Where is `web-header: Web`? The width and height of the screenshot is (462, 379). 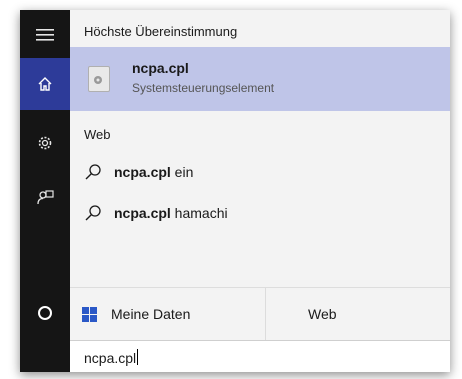 web-header: Web is located at coordinates (97, 134).